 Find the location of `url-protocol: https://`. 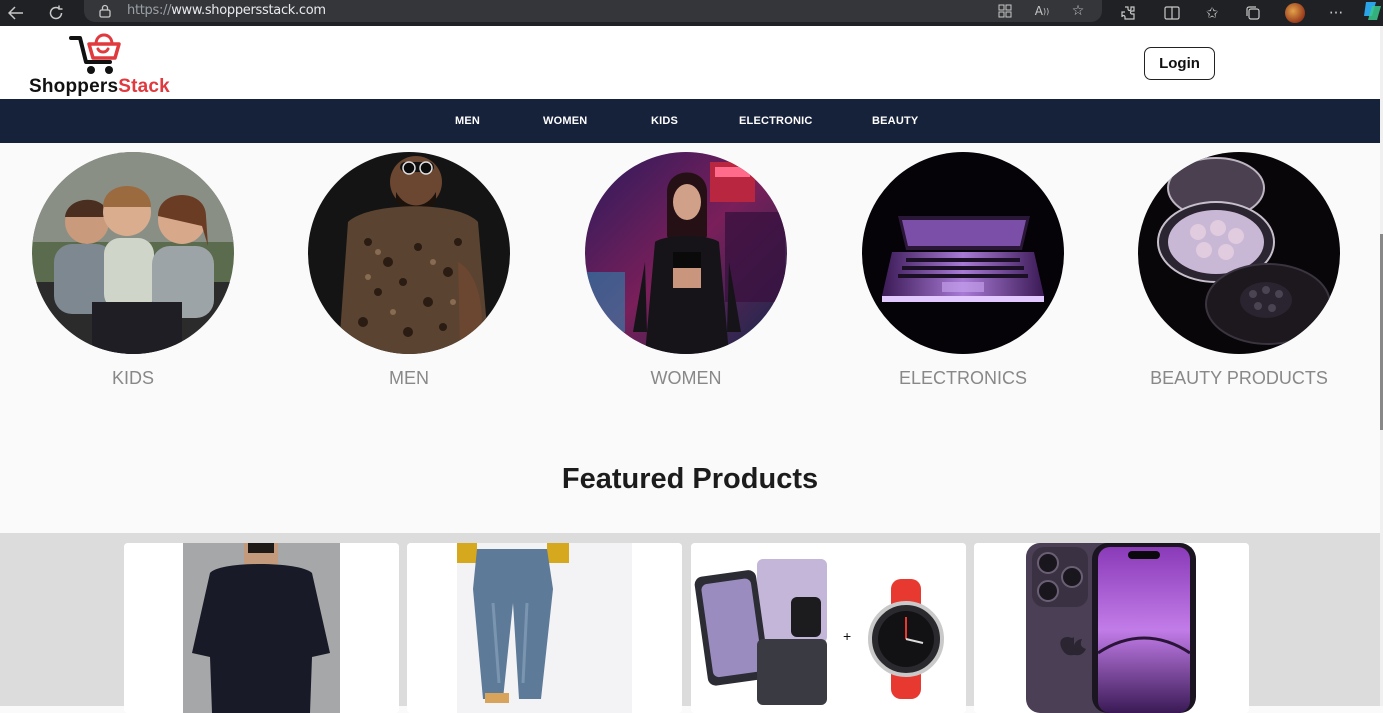

url-protocol: https:// is located at coordinates (149, 10).